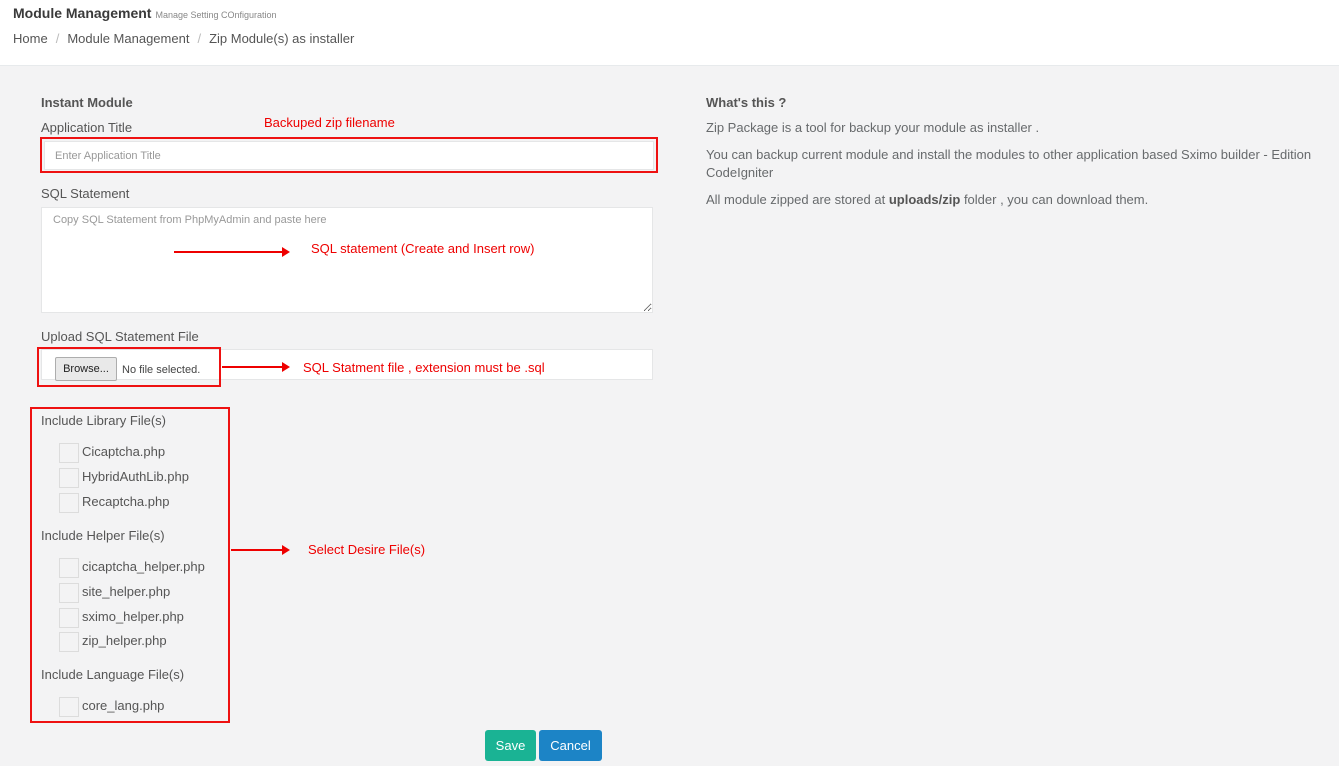 The height and width of the screenshot is (766, 1339). I want to click on breadcrumb-current: Zip Module(s) as installer, so click(282, 38).